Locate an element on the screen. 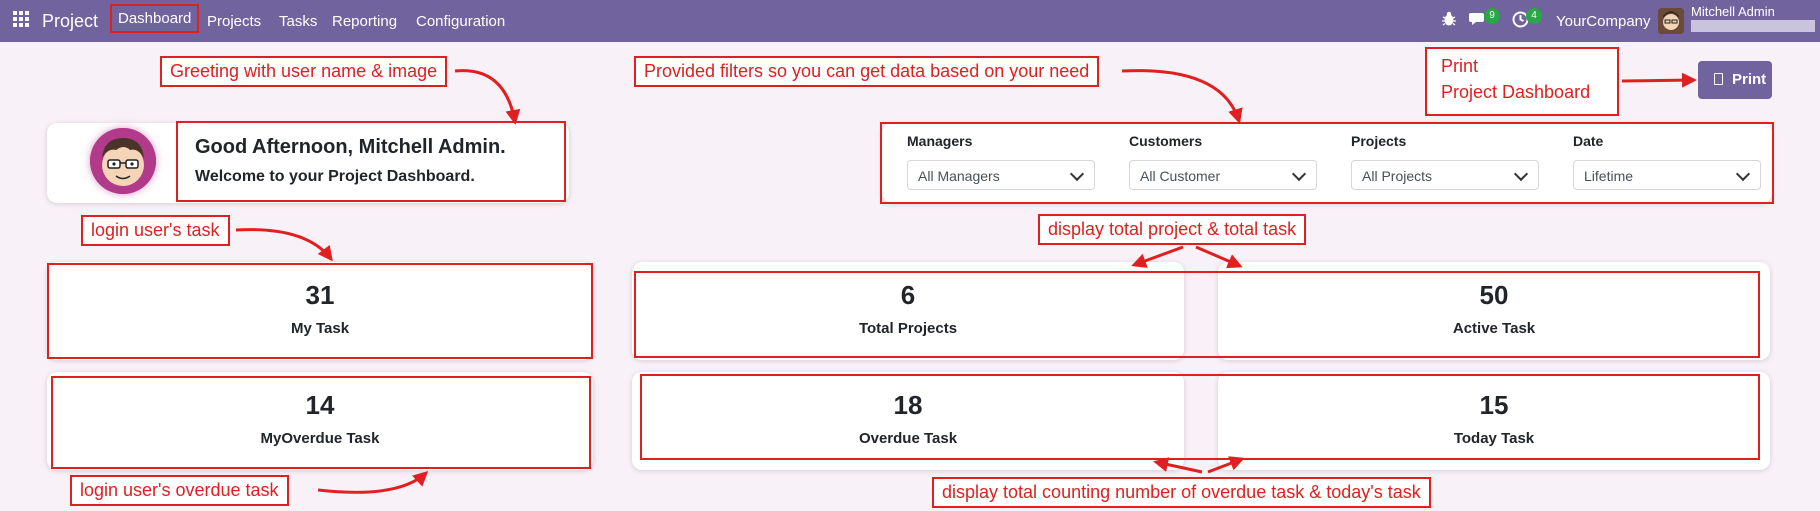  managers-select-value: All Managers is located at coordinates (959, 176).